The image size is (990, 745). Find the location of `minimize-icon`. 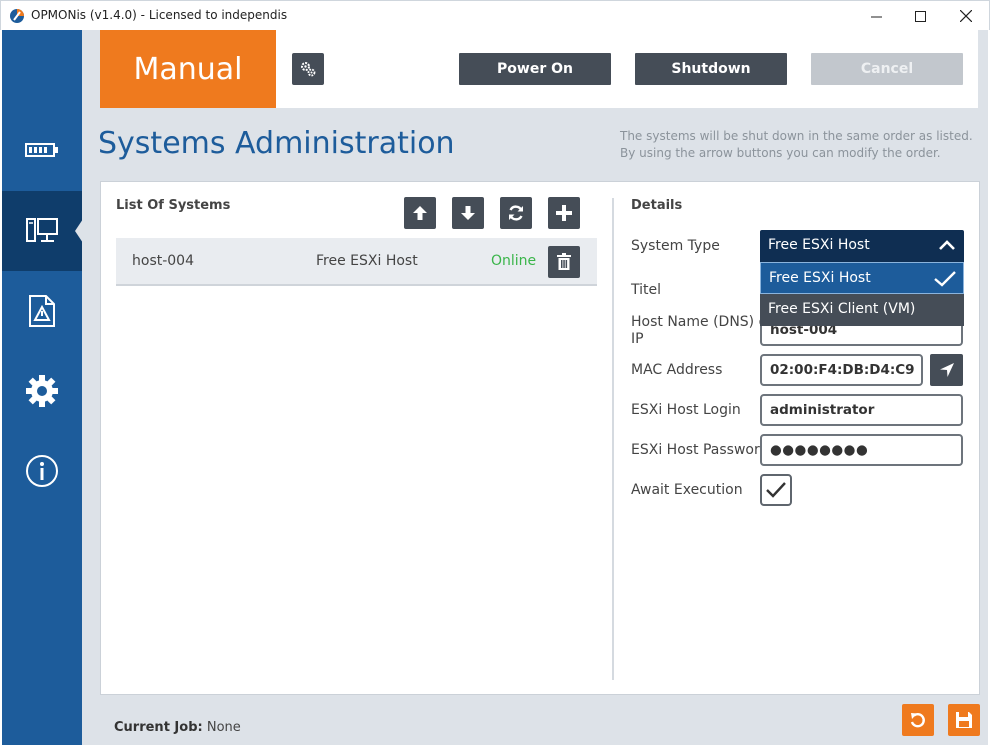

minimize-icon is located at coordinates (876, 16).